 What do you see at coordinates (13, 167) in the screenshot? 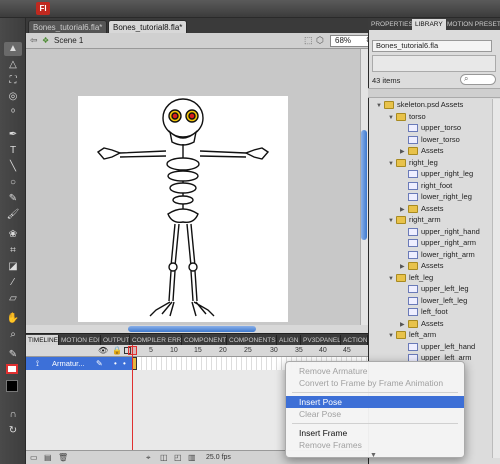
I see `line-tool-icon: ╲` at bounding box center [13, 167].